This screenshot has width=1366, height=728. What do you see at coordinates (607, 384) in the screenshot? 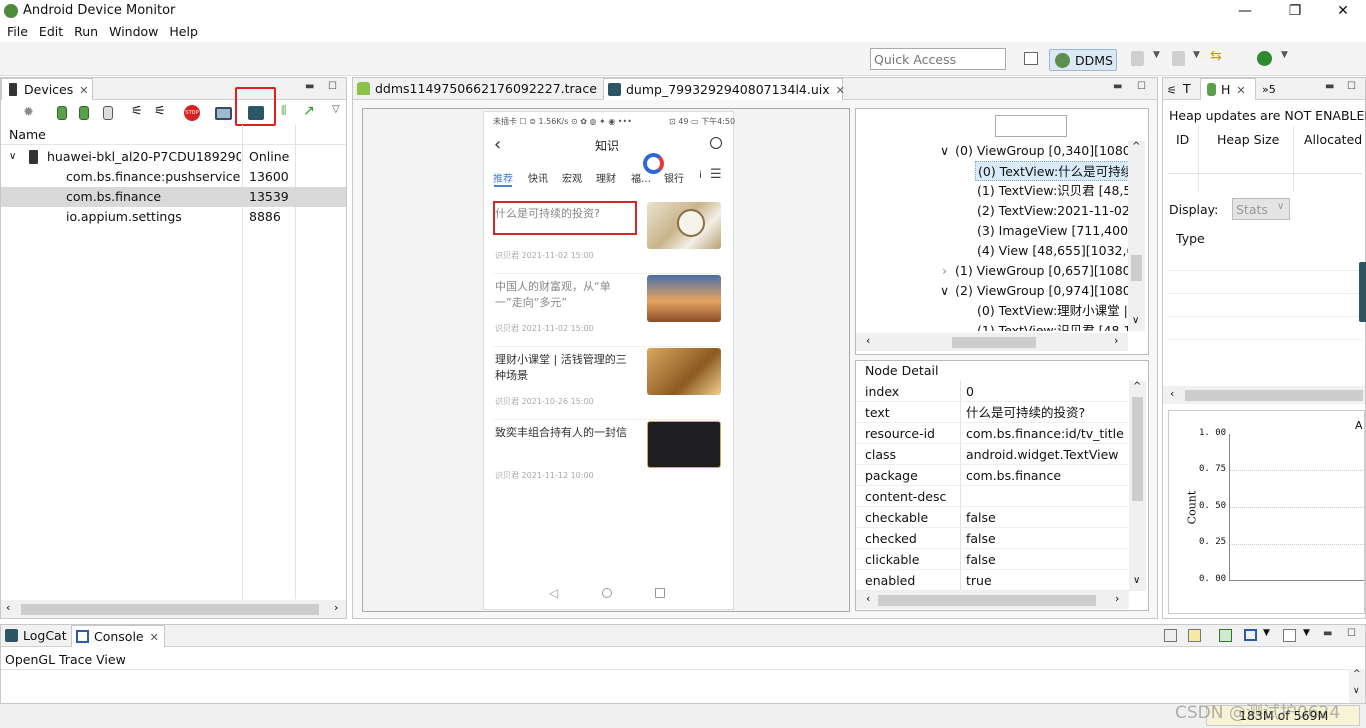
I see `article-item: 理财小课堂 | 活钱管理的三种场景 识贝君 2021-10-26 15:00` at bounding box center [607, 384].